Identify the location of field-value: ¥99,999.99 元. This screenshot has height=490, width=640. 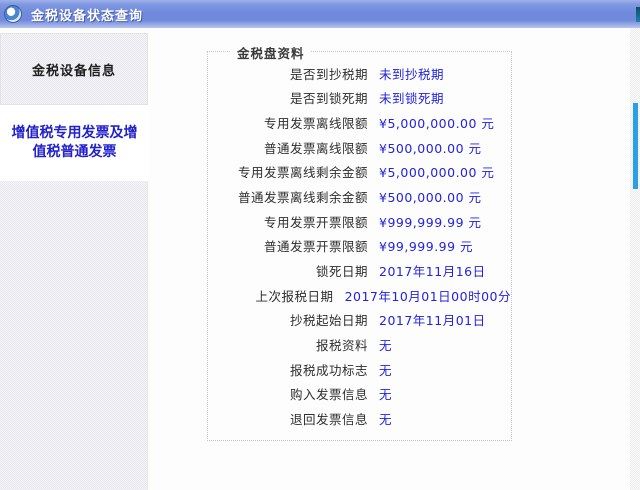
(426, 247).